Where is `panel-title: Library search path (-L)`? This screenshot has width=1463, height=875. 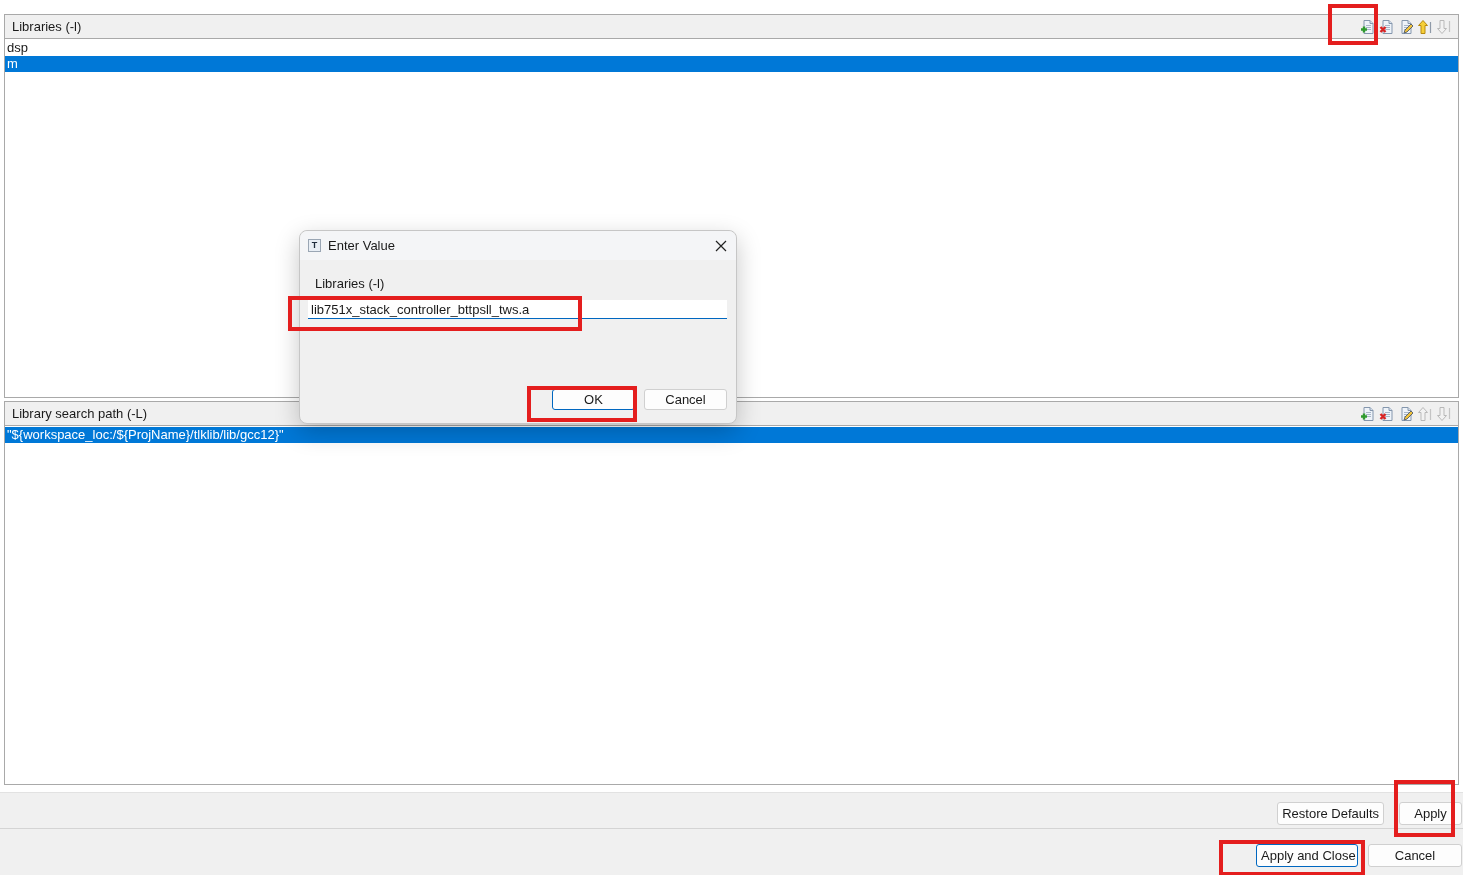
panel-title: Library search path (-L) is located at coordinates (80, 413).